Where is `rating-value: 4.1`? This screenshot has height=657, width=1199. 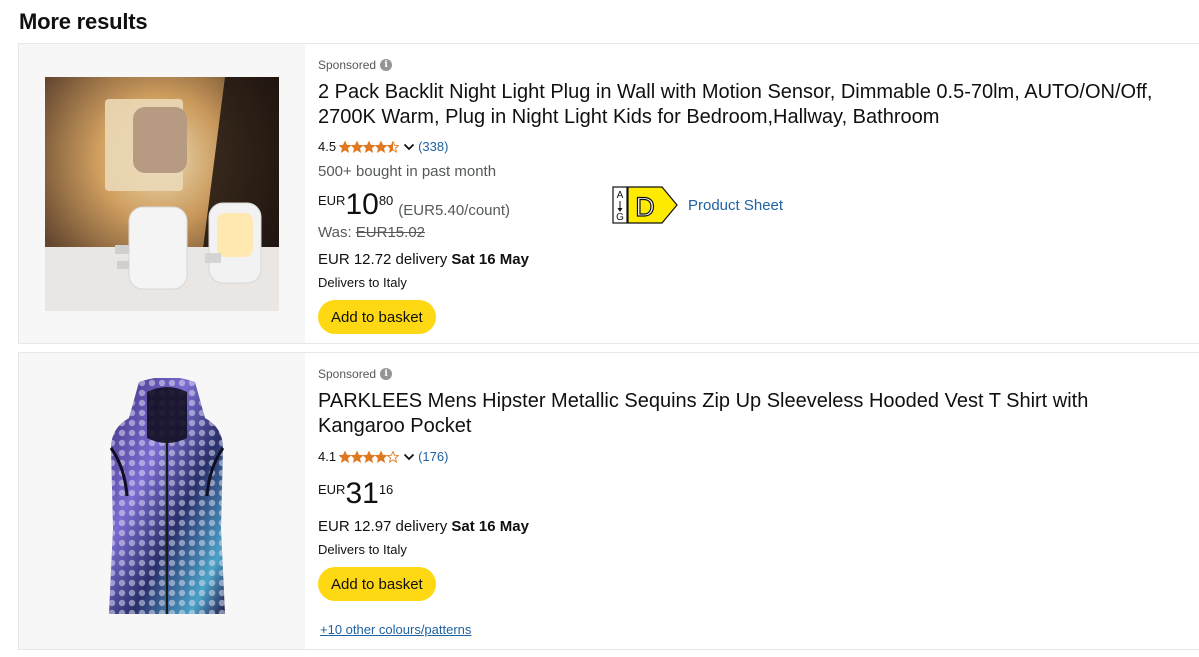
rating-value: 4.1 is located at coordinates (327, 456).